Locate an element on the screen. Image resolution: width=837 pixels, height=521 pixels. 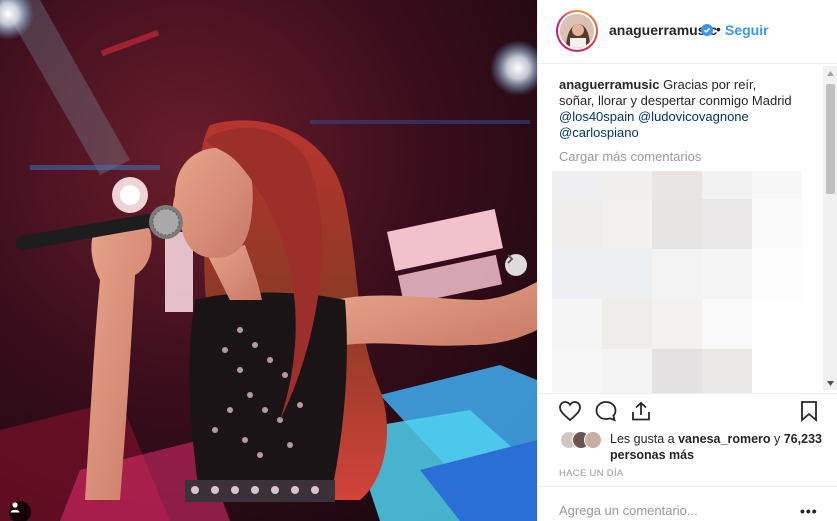
mention-link: @carlospiano is located at coordinates (599, 132).